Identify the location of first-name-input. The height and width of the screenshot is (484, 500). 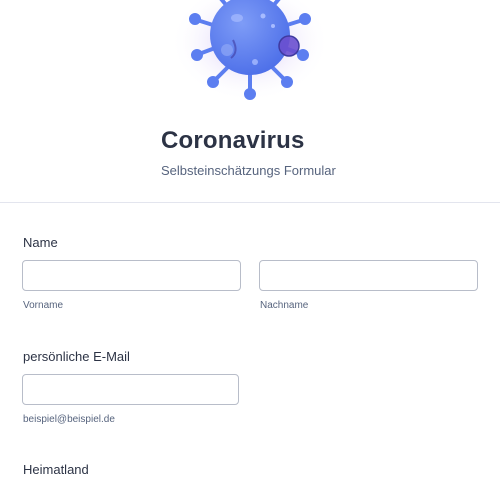
(131, 275).